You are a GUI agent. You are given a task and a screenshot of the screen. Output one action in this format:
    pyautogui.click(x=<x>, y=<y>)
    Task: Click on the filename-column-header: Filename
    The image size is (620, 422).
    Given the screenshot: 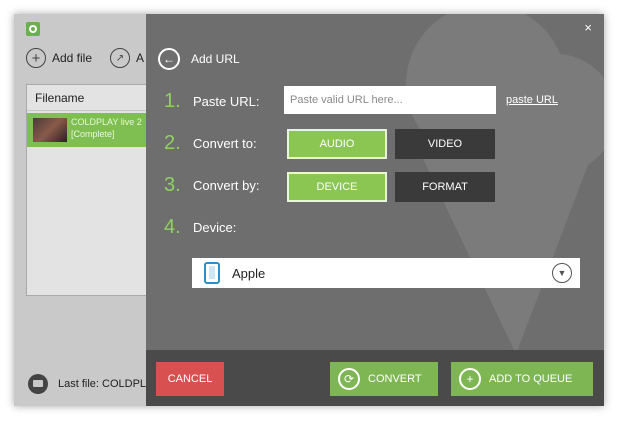 What is the action you would take?
    pyautogui.click(x=87, y=98)
    